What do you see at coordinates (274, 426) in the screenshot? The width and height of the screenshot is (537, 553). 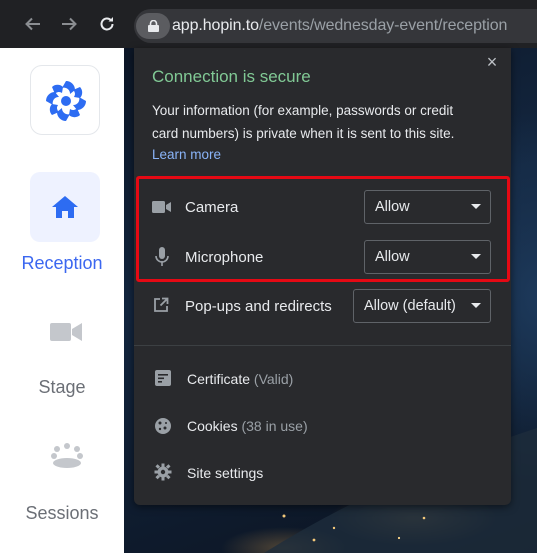 I see `cookies-count: (38 in use)` at bounding box center [274, 426].